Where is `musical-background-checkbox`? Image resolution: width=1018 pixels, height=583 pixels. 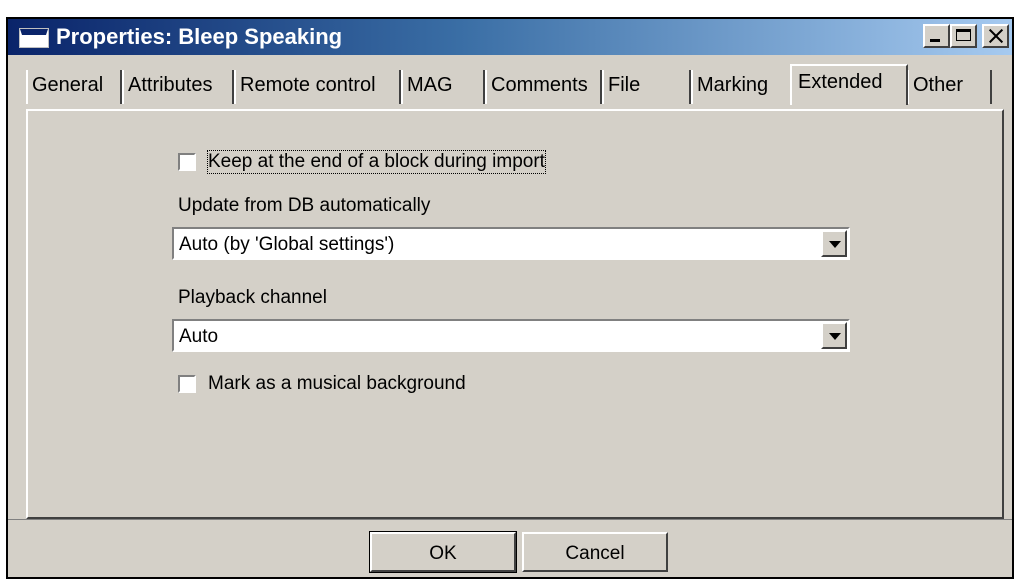
musical-background-checkbox is located at coordinates (187, 384).